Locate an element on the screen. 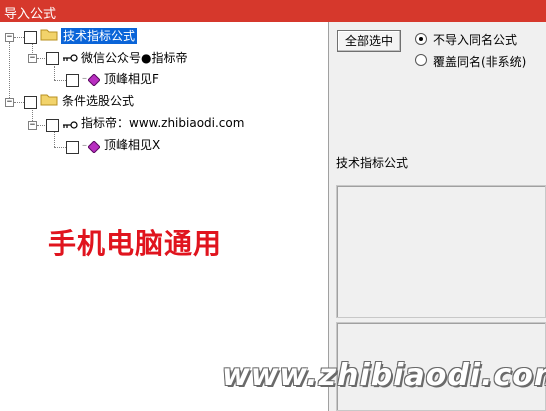  tree-node-label: 指标帝：www.zhibiaodi.com is located at coordinates (162, 123).